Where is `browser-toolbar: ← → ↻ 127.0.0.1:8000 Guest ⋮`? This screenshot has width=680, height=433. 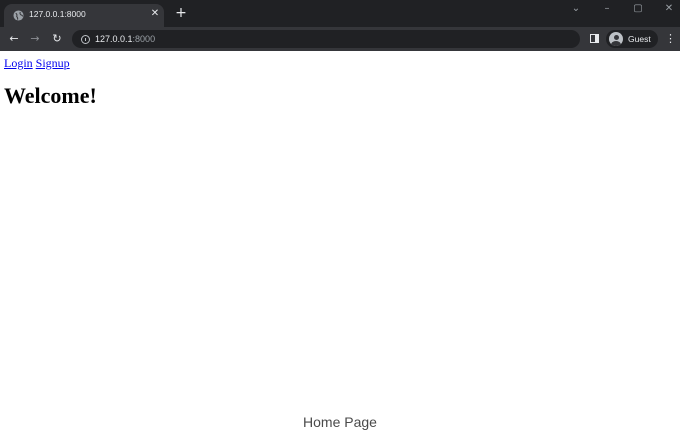
browser-toolbar: ← → ↻ 127.0.0.1:8000 Guest ⋮ is located at coordinates (340, 39).